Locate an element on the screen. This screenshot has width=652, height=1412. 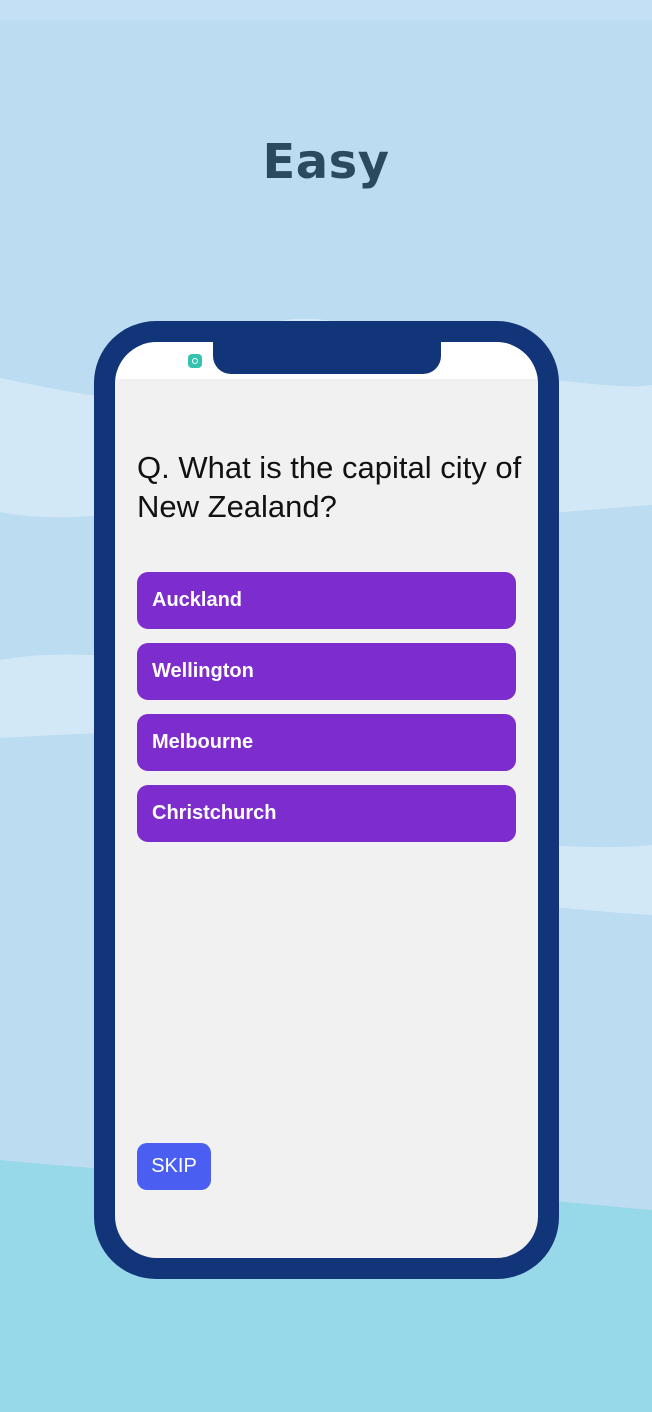
phone-notch is located at coordinates (327, 358).